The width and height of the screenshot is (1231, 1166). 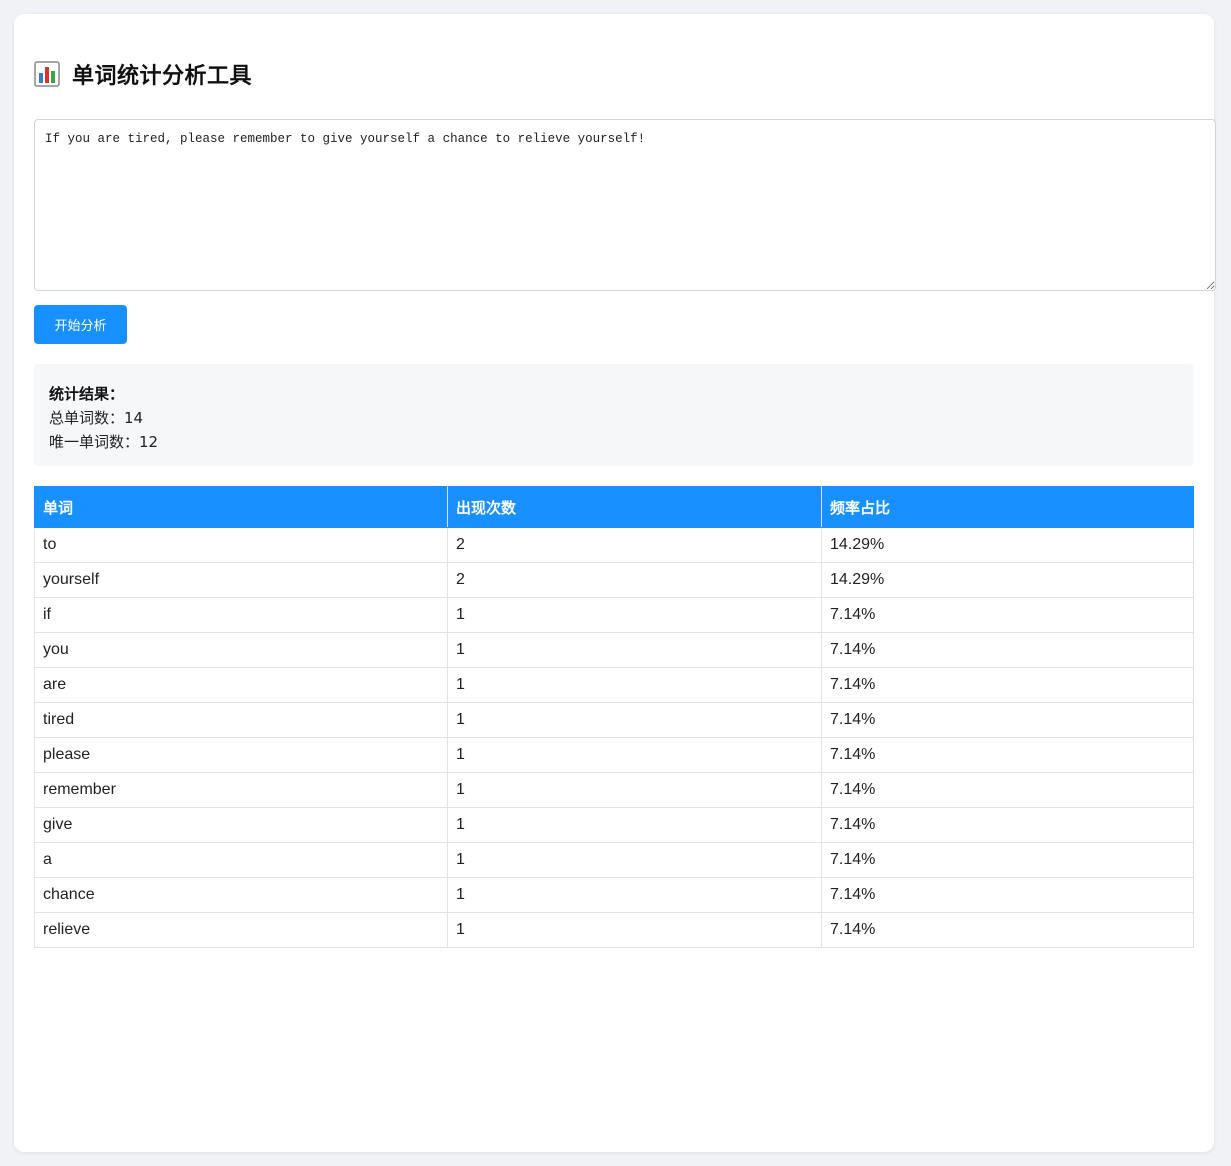 I want to click on table-row: a 1 7.14%, so click(x=614, y=860).